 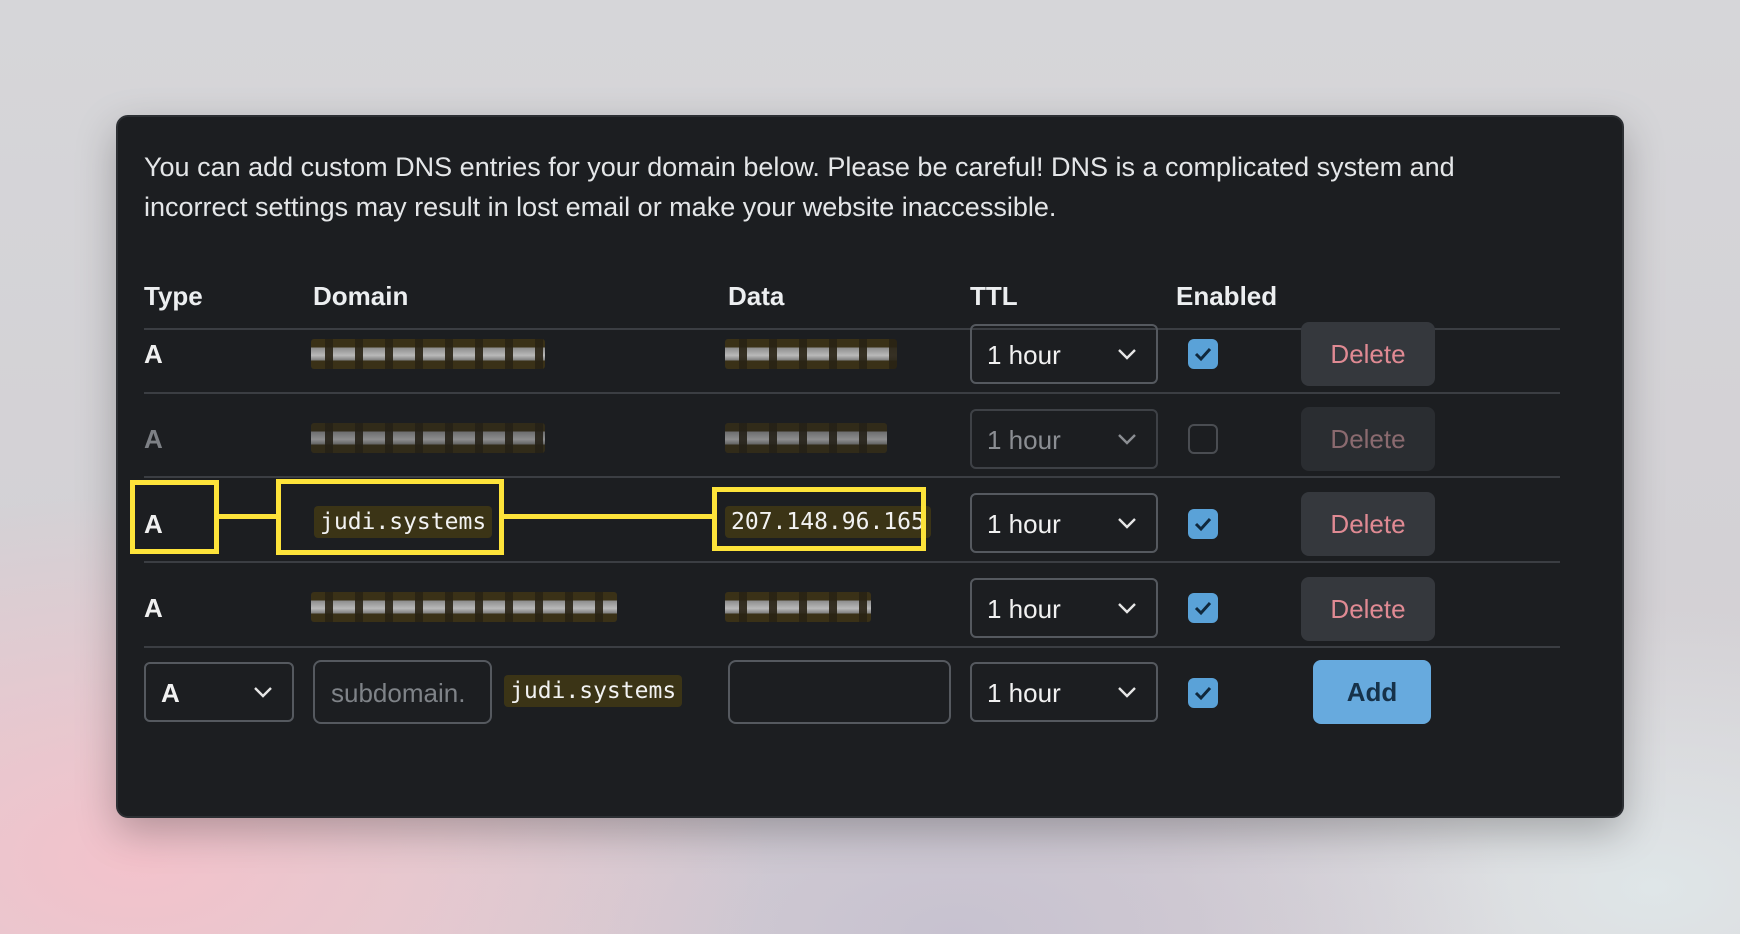 What do you see at coordinates (756, 296) in the screenshot?
I see `column-header-data: Data` at bounding box center [756, 296].